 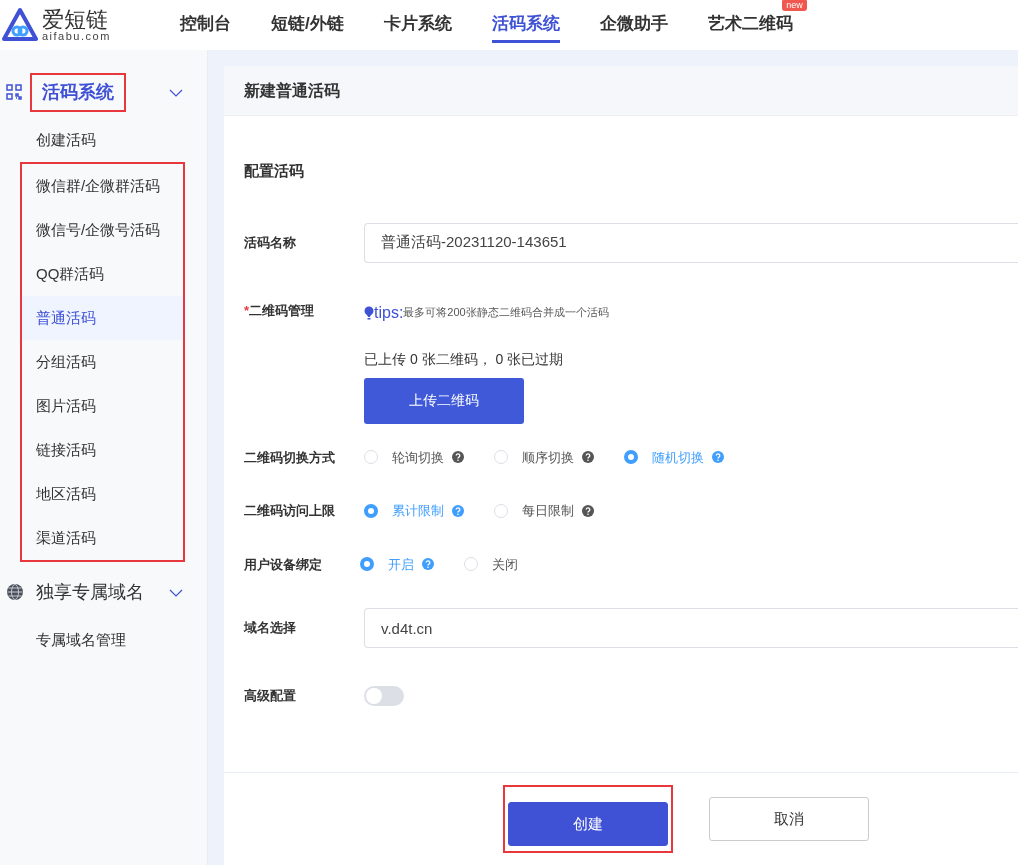 I want to click on logo-icon, so click(x=20, y=25).